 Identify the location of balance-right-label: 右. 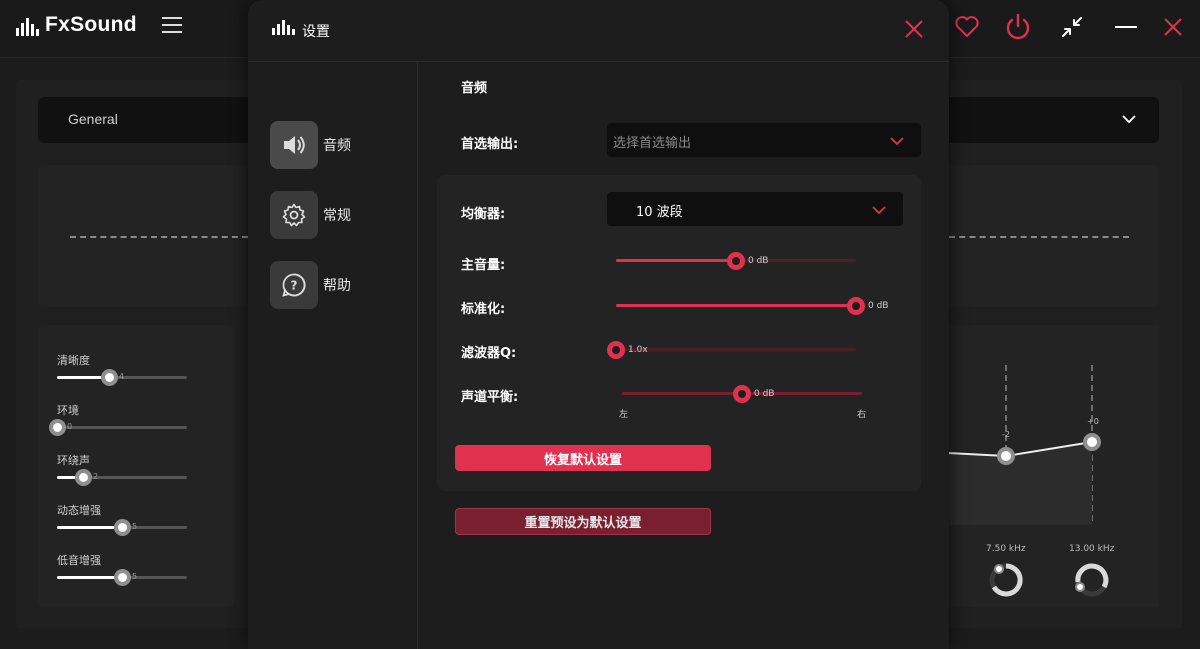
(862, 415).